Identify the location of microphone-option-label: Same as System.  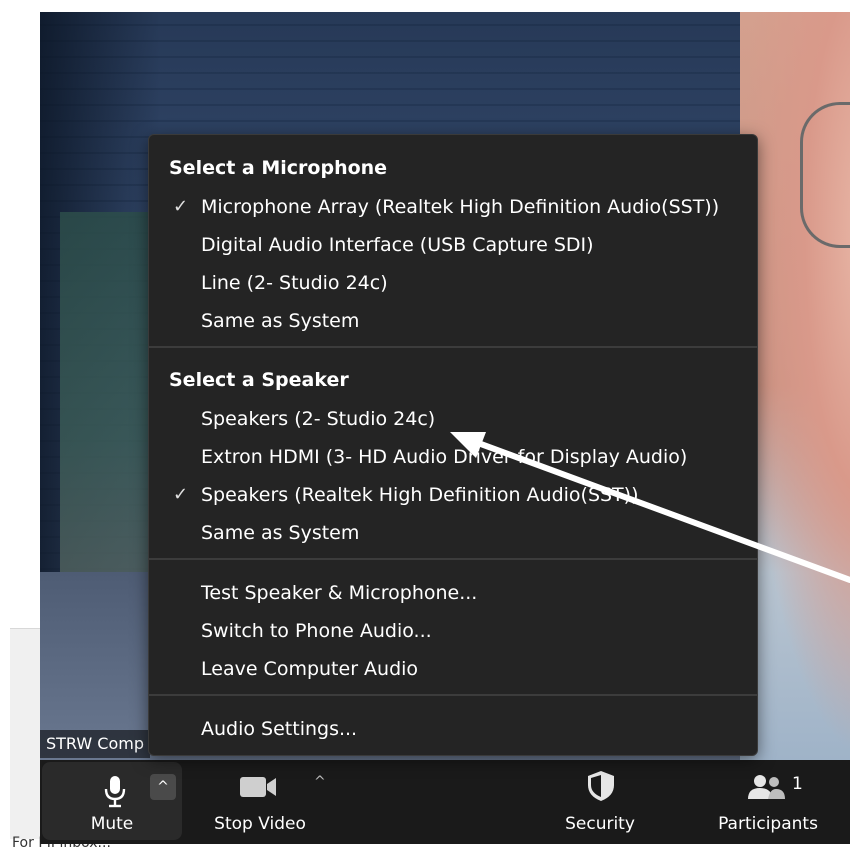
(280, 321).